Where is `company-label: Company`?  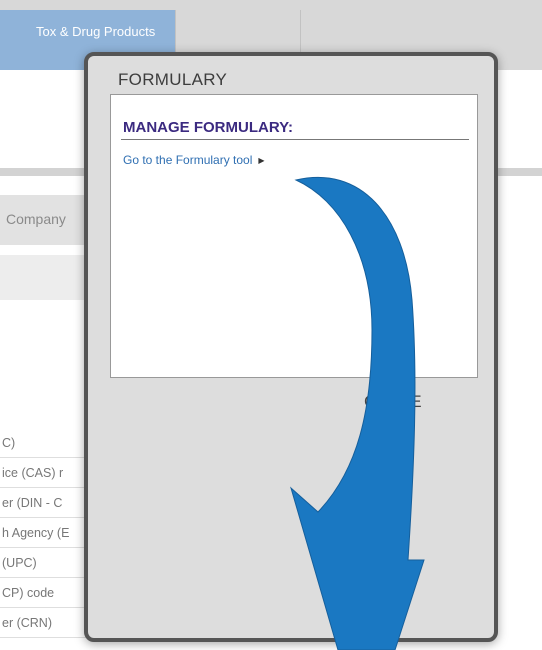 company-label: Company is located at coordinates (36, 219).